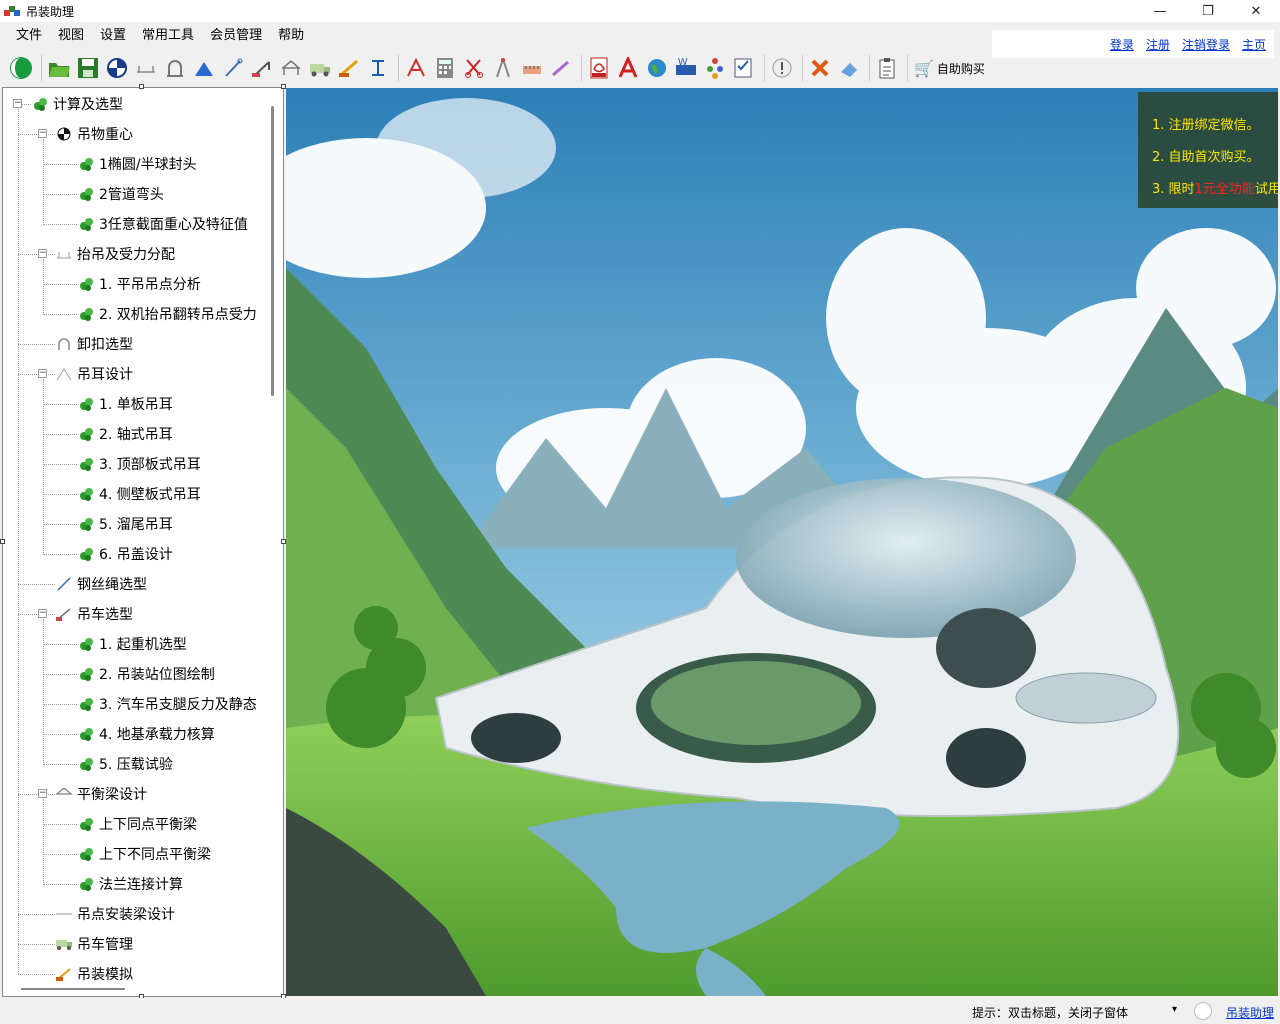 The height and width of the screenshot is (1024, 1280). Describe the element at coordinates (445, 68) in the screenshot. I see `calculator-icon` at that location.